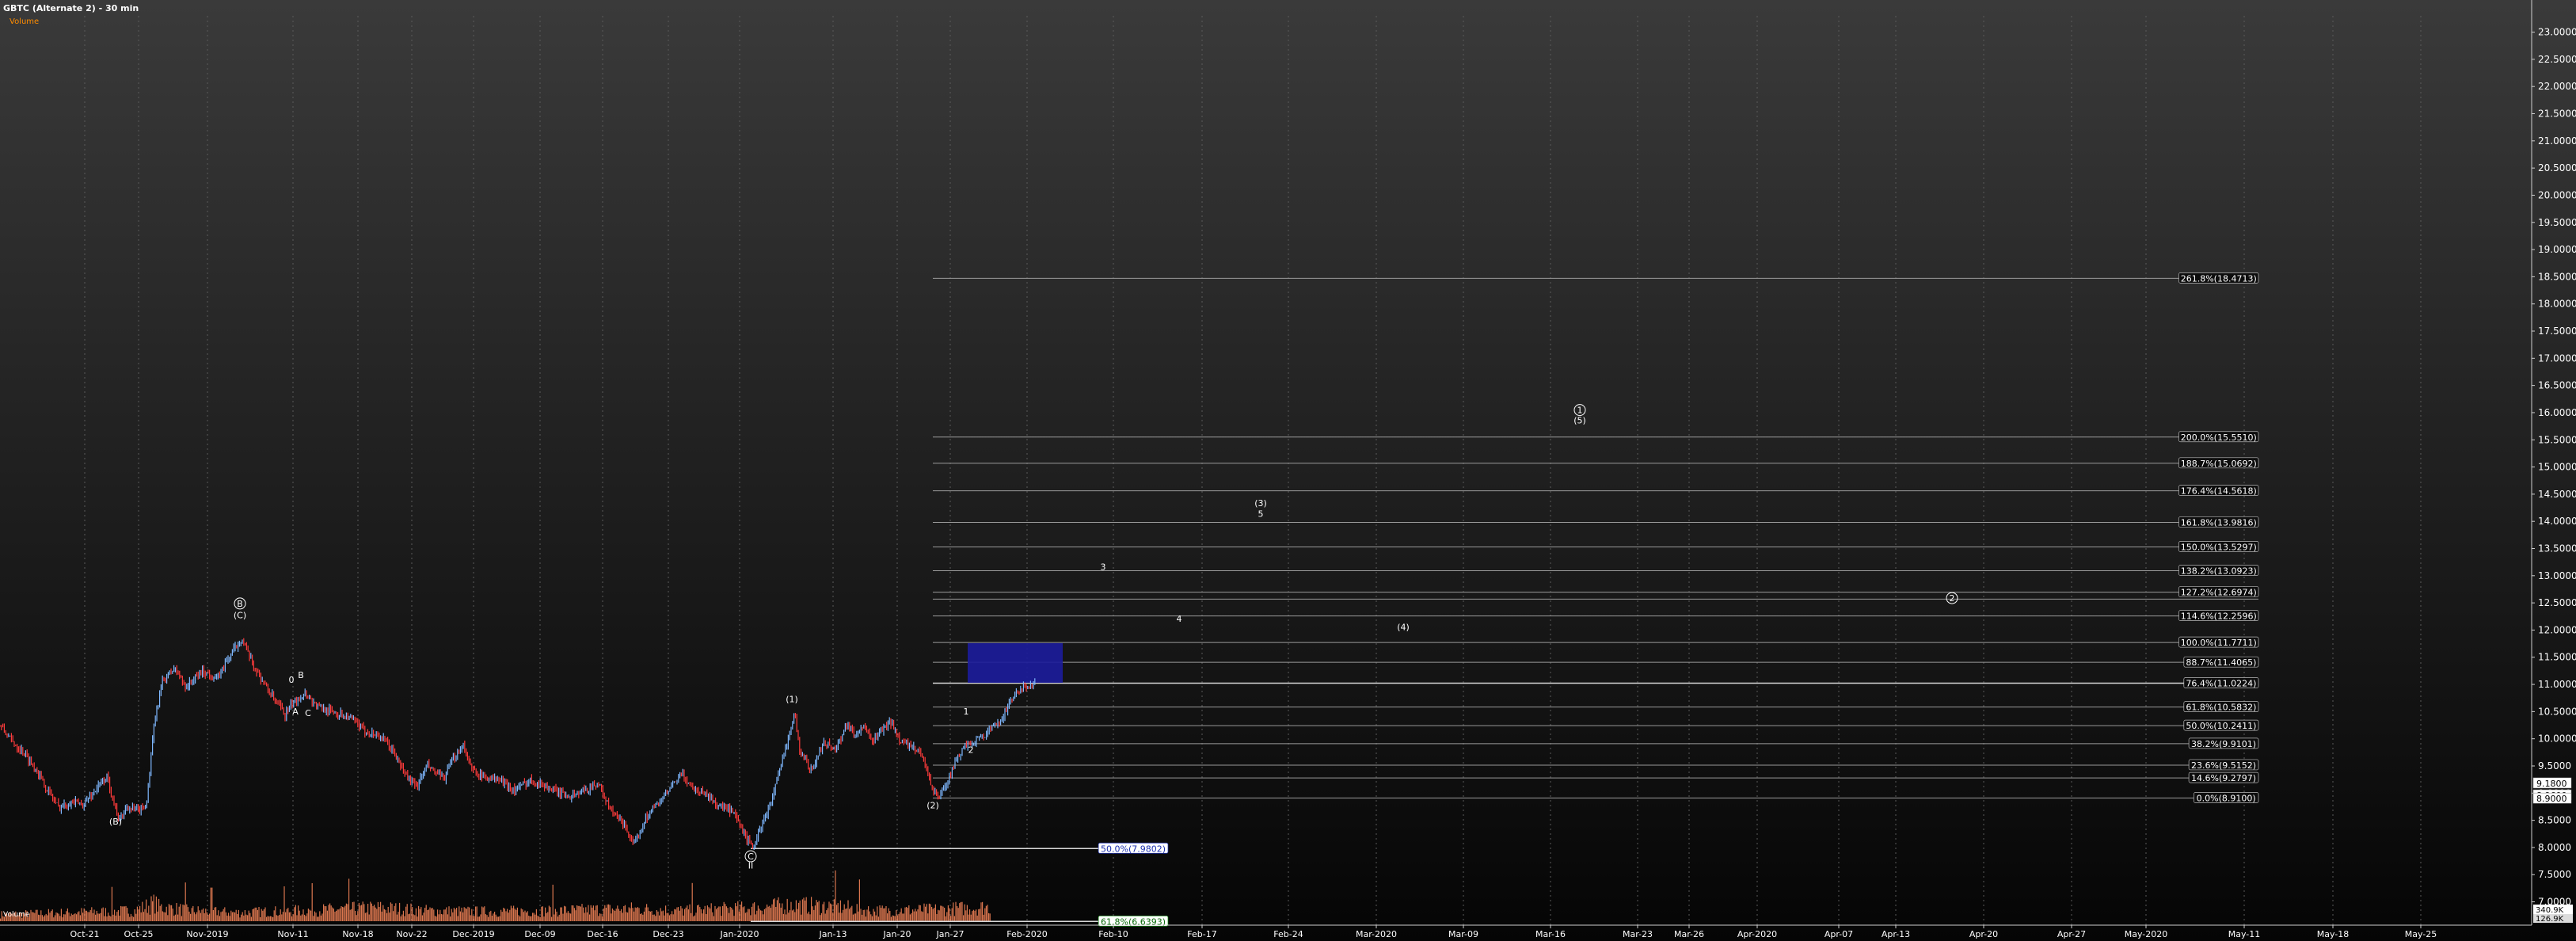  Describe the element at coordinates (292, 934) in the screenshot. I see `x-tick-label: Nov-11` at that location.